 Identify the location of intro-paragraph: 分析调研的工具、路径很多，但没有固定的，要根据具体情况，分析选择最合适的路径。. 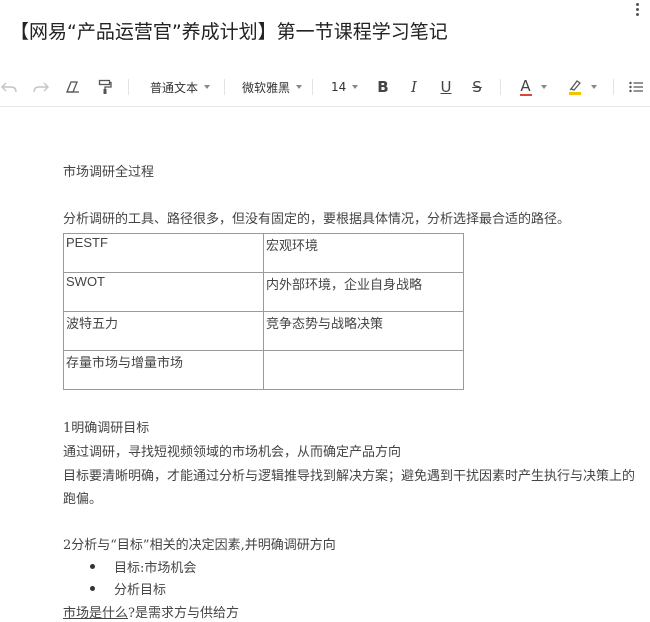
(317, 219).